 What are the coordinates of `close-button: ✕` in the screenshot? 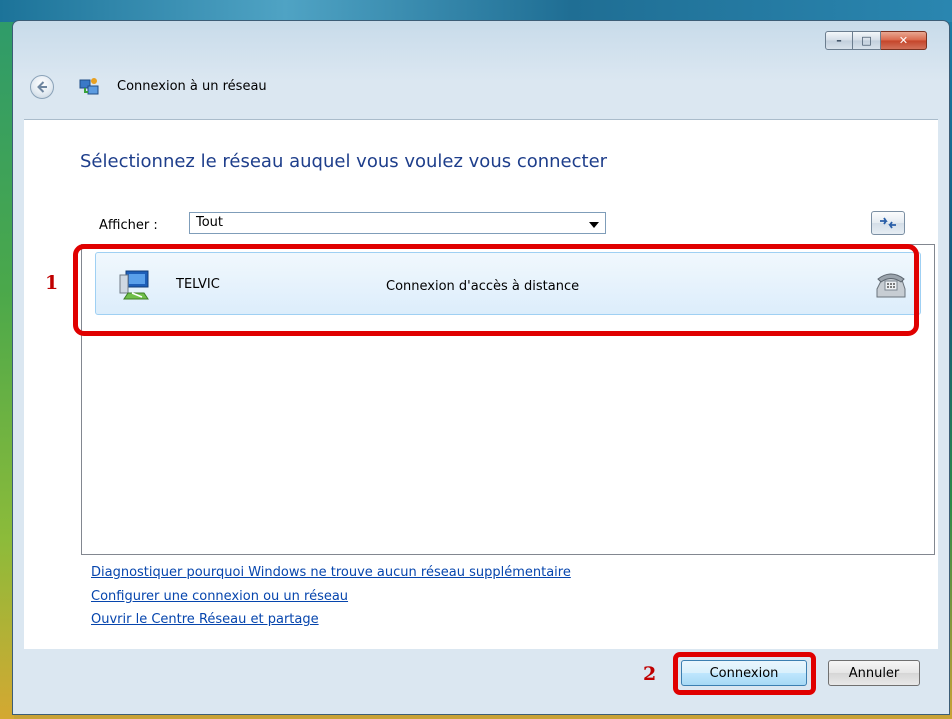 It's located at (904, 40).